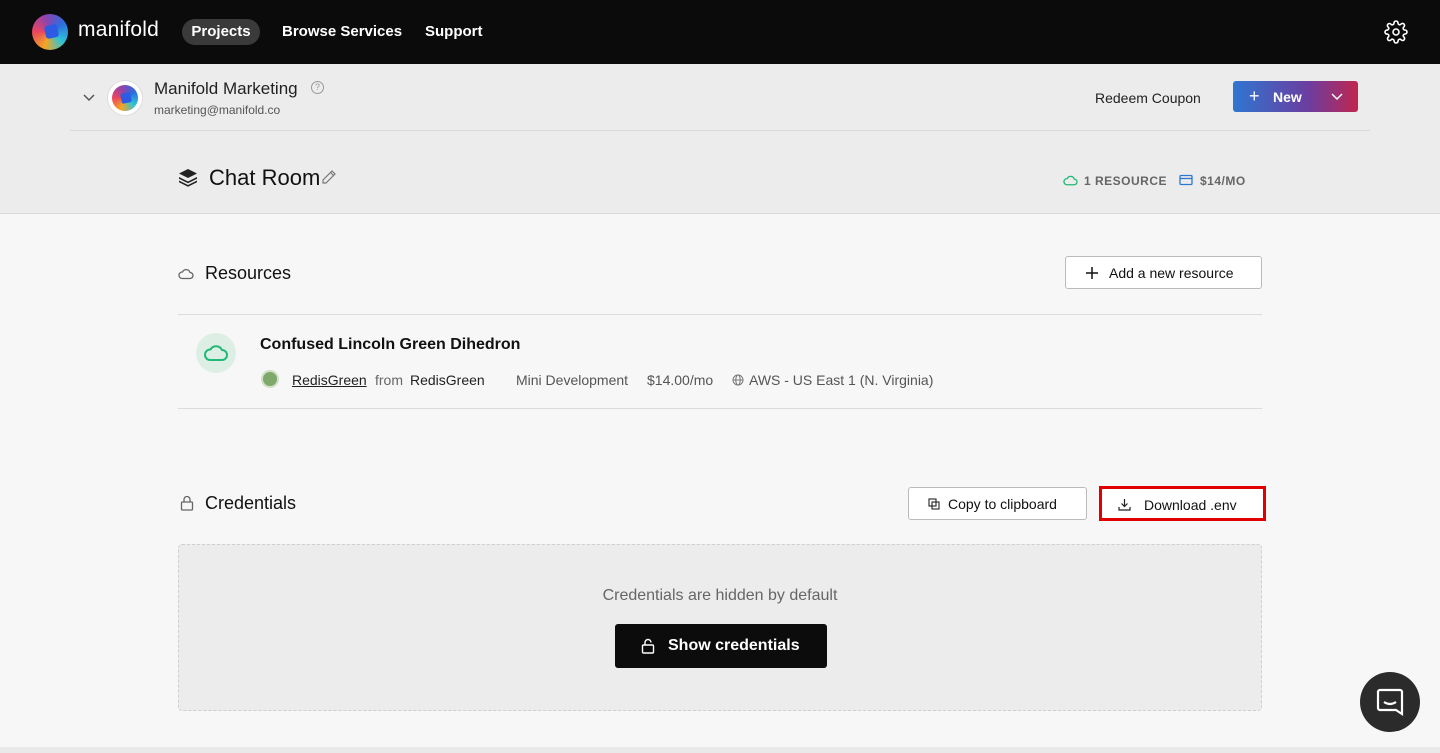  I want to click on globe-icon, so click(738, 380).